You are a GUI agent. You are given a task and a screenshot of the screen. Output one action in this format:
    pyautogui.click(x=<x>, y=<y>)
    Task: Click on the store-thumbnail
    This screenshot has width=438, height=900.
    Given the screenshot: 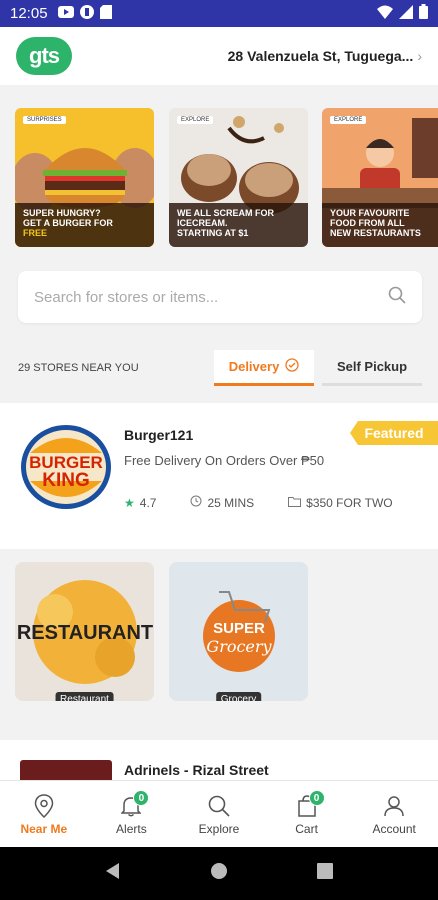 What is the action you would take?
    pyautogui.click(x=66, y=770)
    